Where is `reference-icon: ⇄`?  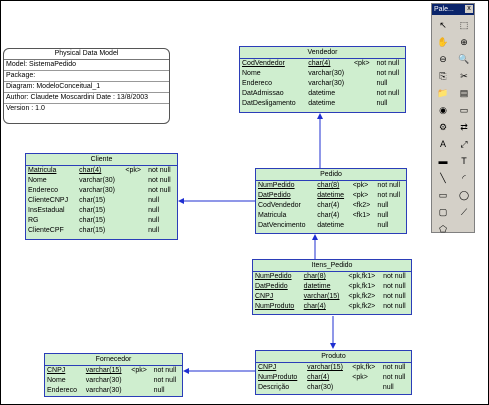
reference-icon: ⇄ is located at coordinates (464, 127).